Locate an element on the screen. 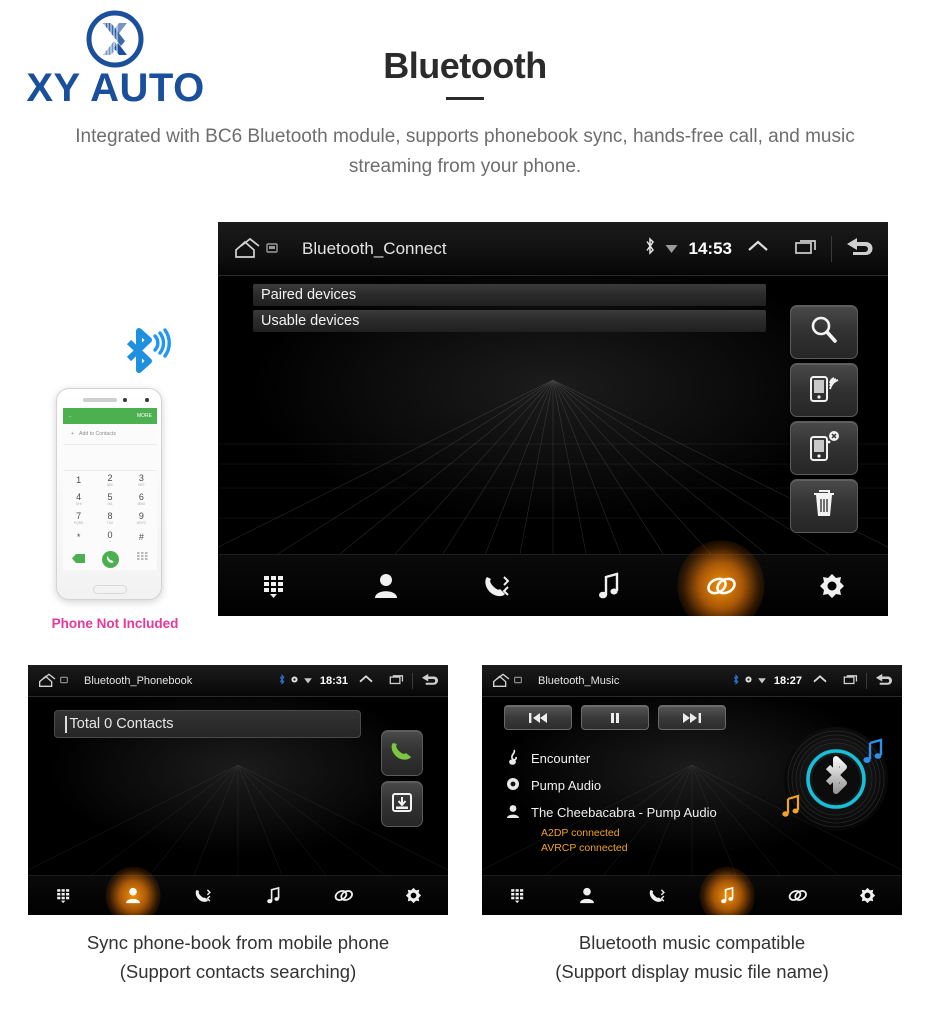 This screenshot has width=930, height=1035. key-sub: PQRS is located at coordinates (79, 523).